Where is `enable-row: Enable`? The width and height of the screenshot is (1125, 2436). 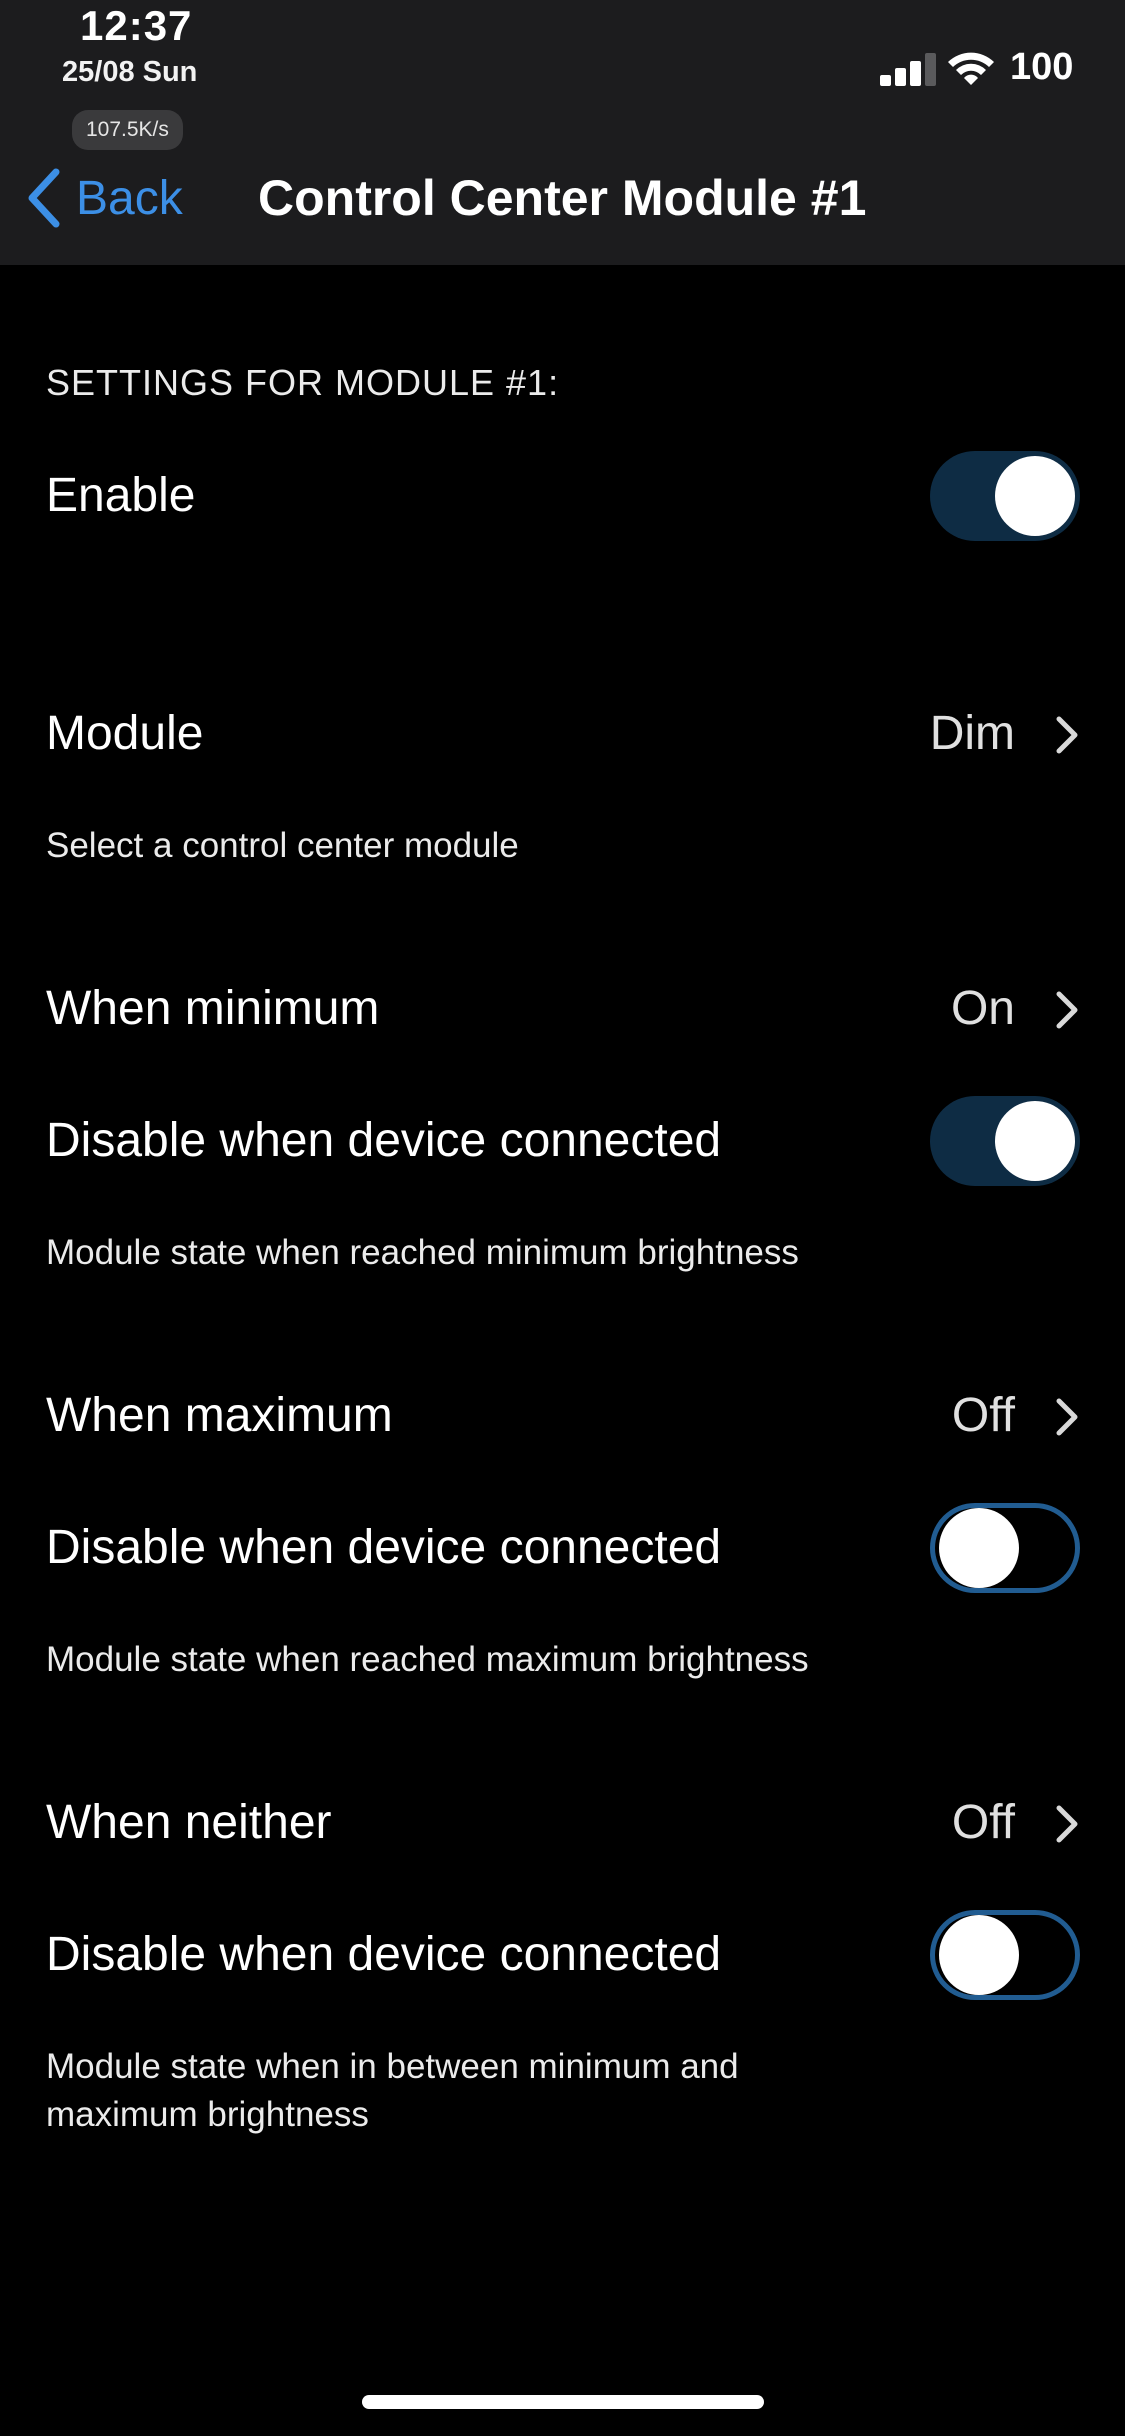 enable-row: Enable is located at coordinates (562, 496).